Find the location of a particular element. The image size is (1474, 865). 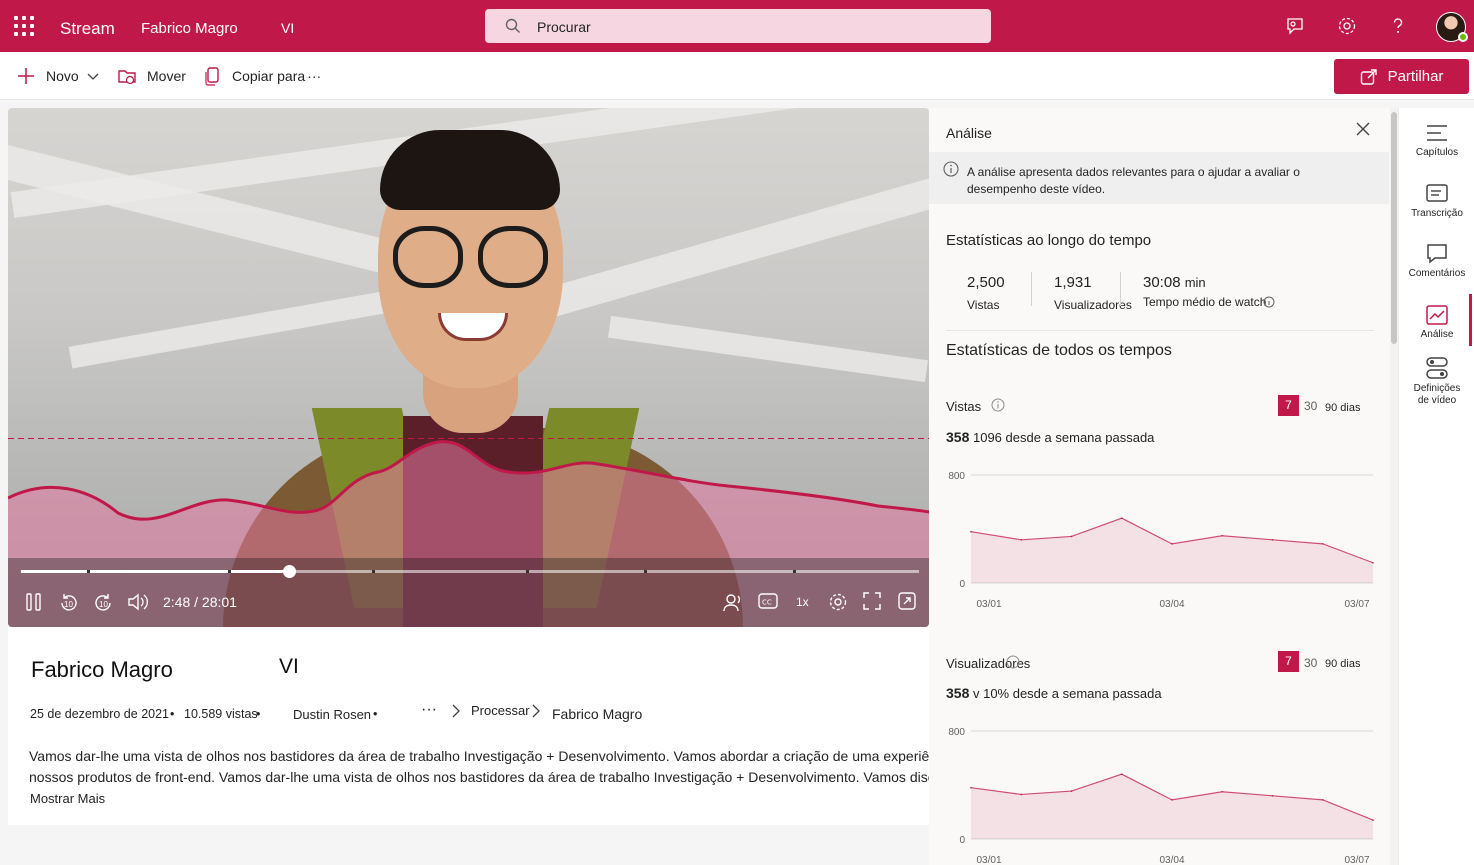

upload-date: 25 de dezembro de 2021 is located at coordinates (99, 714).